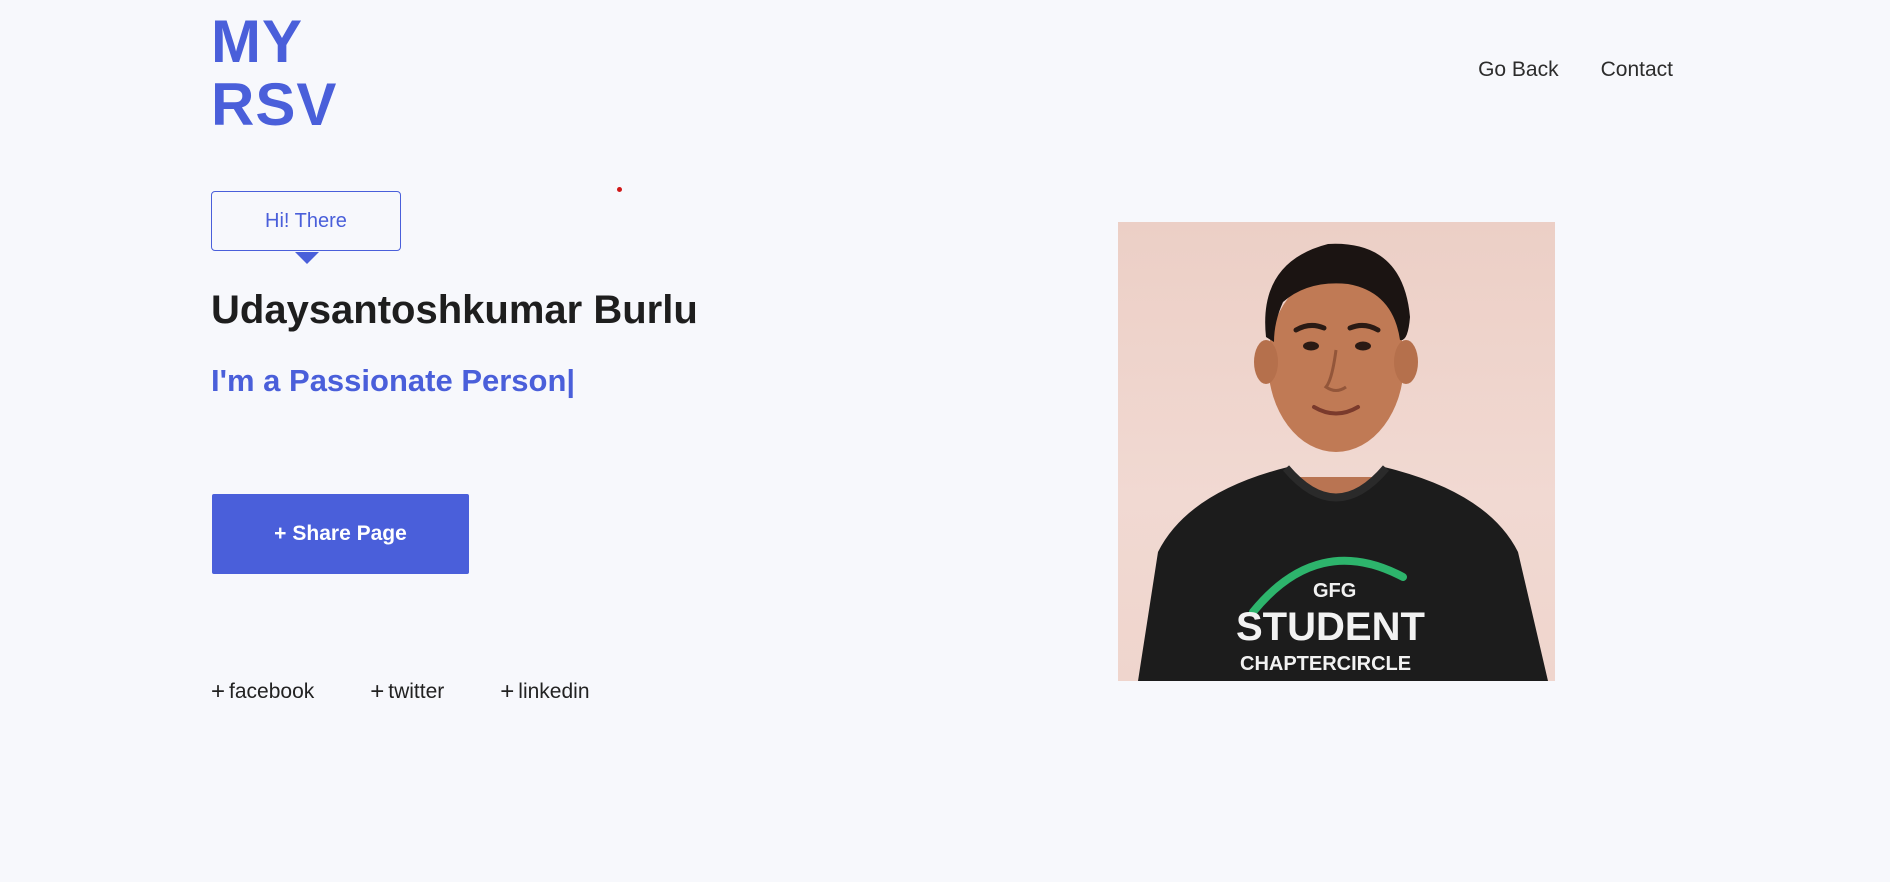 This screenshot has width=1890, height=882. Describe the element at coordinates (1325, 664) in the screenshot. I see `shirt-text-chapter: CHAPTERCIRCLE` at that location.